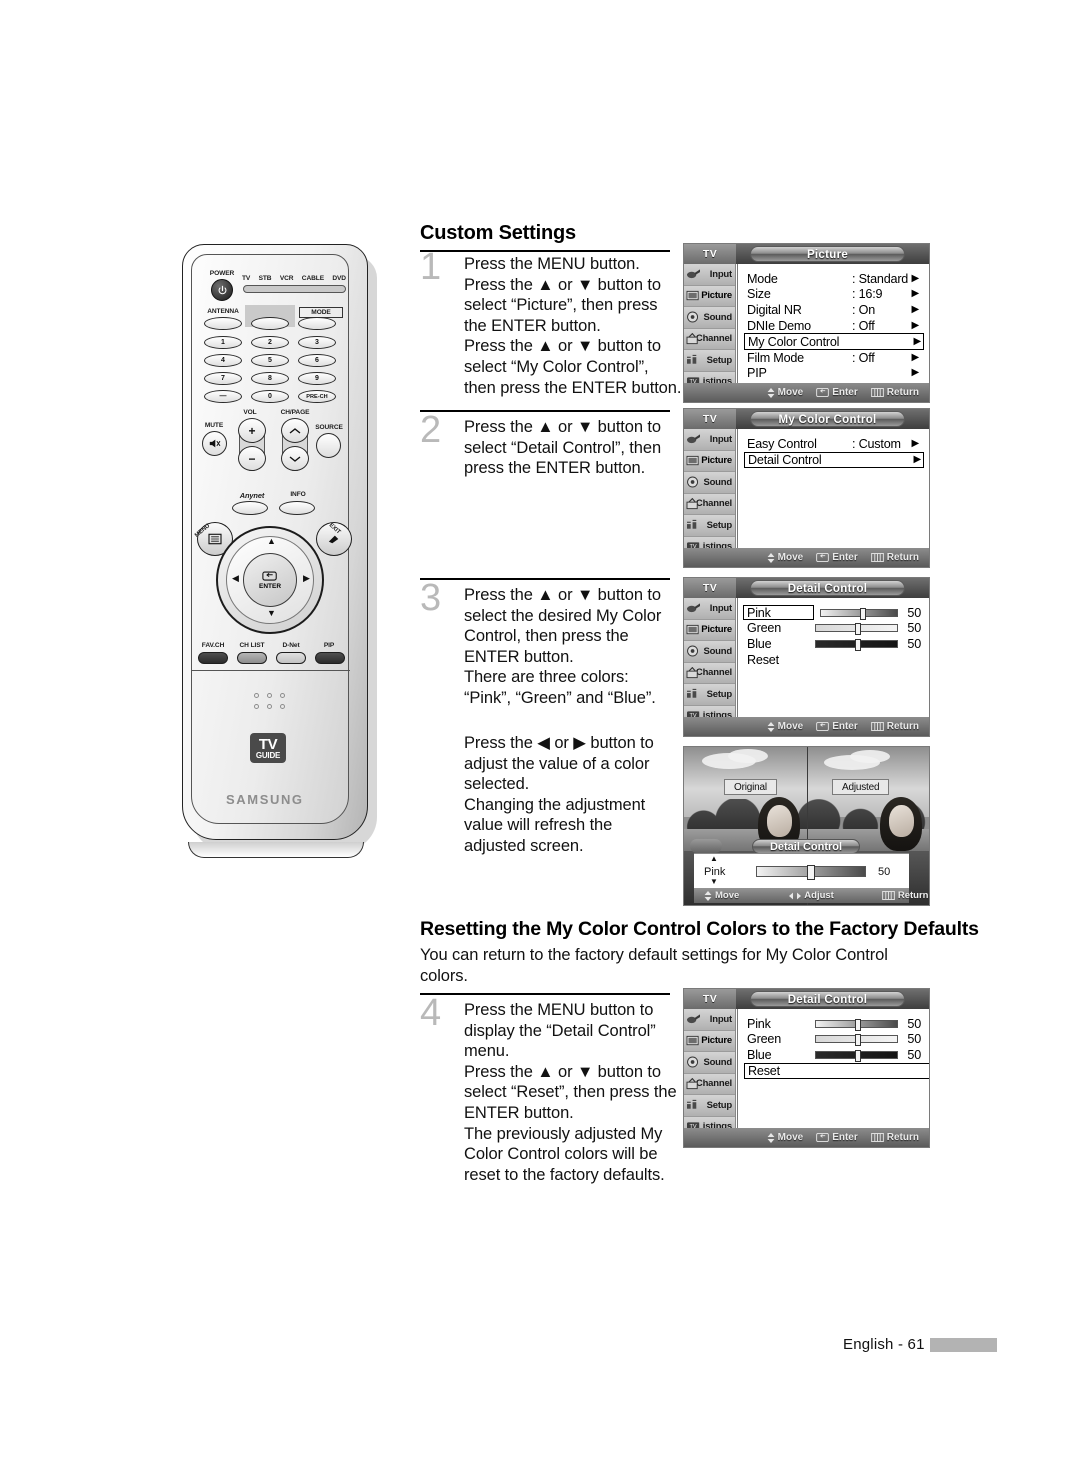  I want to click on dpad-down-icon: ▼, so click(271, 613).